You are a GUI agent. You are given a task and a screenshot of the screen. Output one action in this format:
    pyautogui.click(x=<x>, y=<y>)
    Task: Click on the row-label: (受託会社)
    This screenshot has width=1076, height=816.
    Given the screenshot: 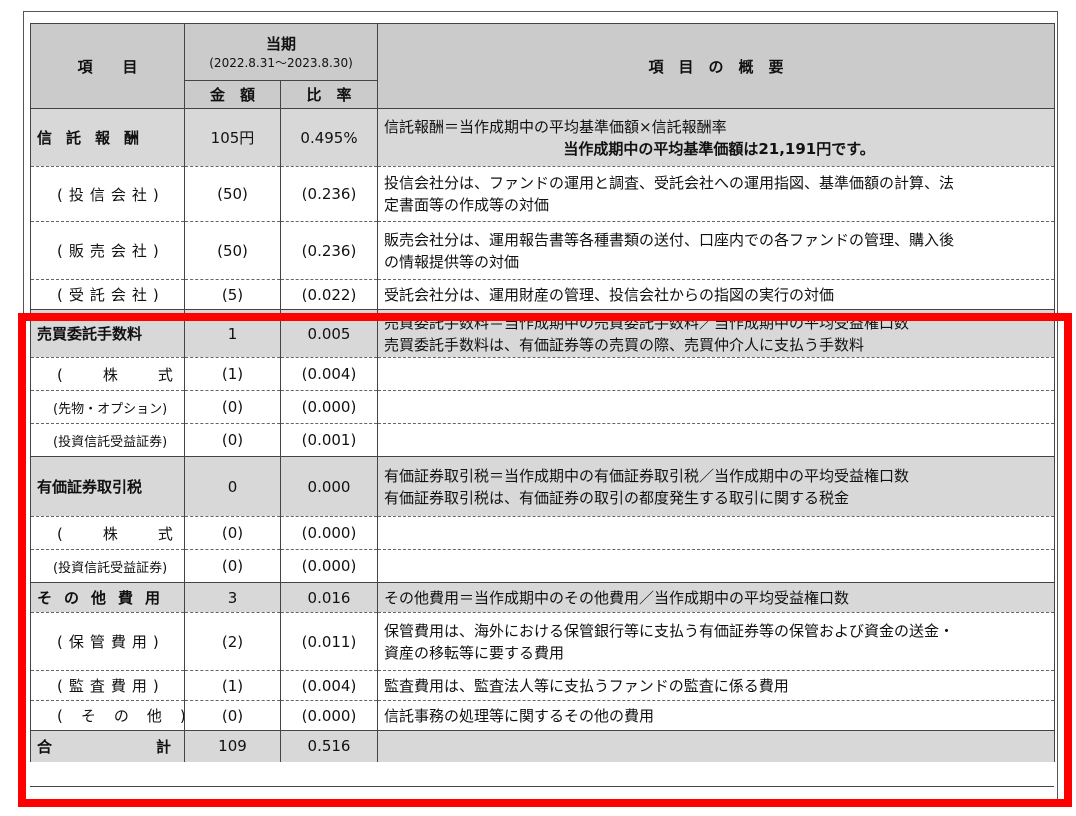 What is the action you would take?
    pyautogui.click(x=107, y=294)
    